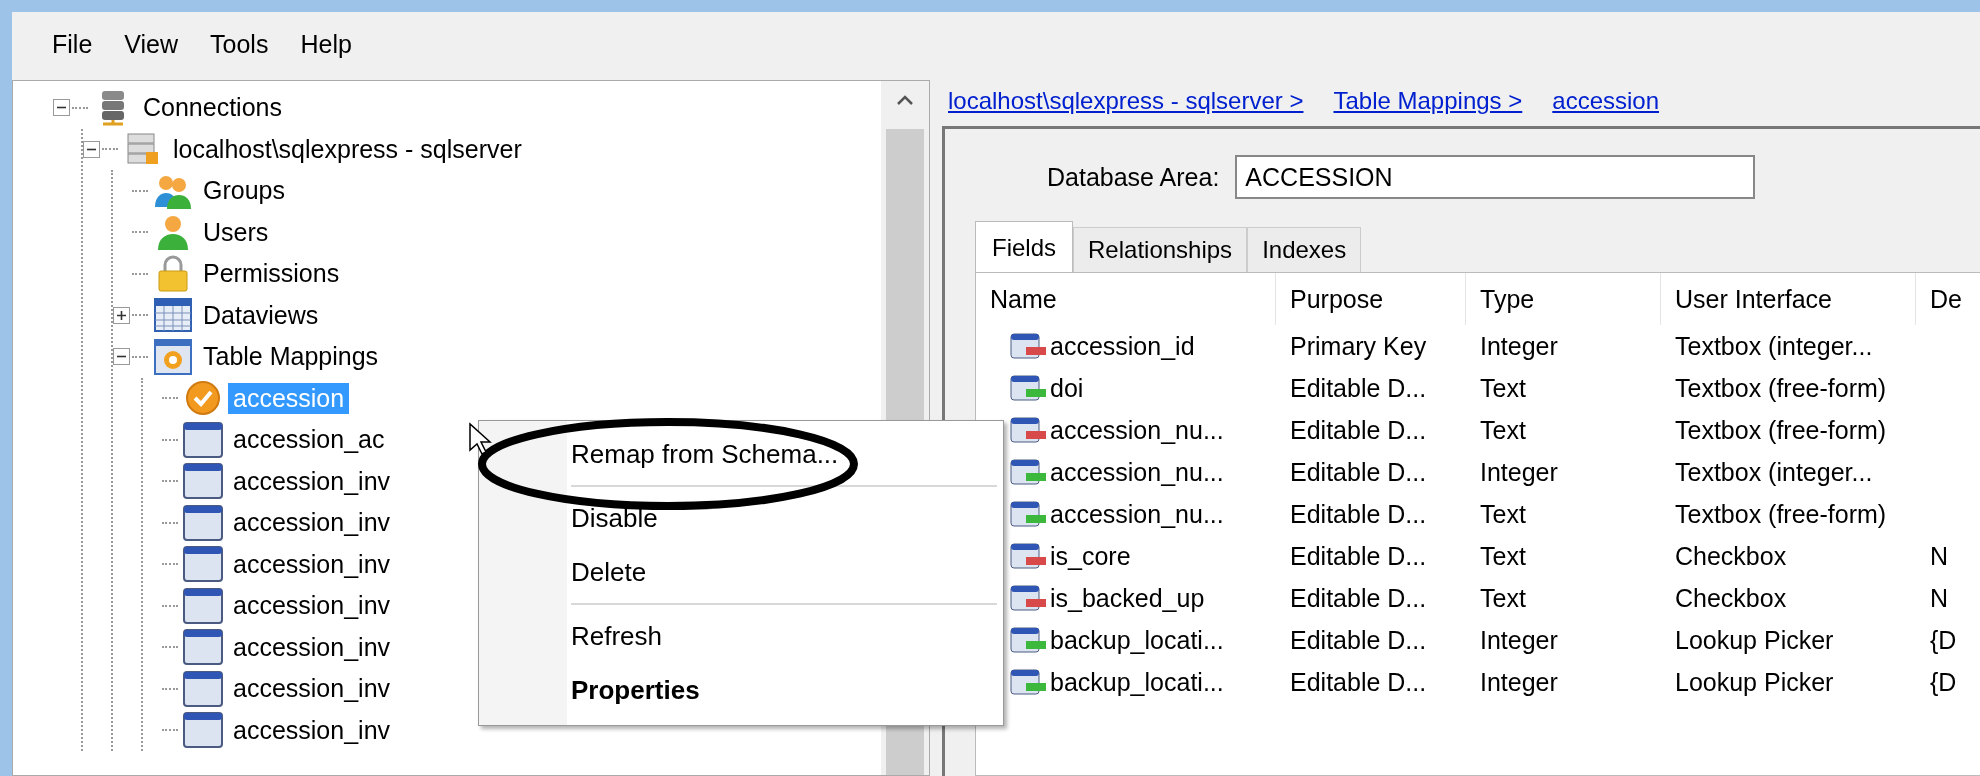 This screenshot has height=776, width=1980. I want to click on breadcrumb-link: Table Mappings >, so click(1428, 101).